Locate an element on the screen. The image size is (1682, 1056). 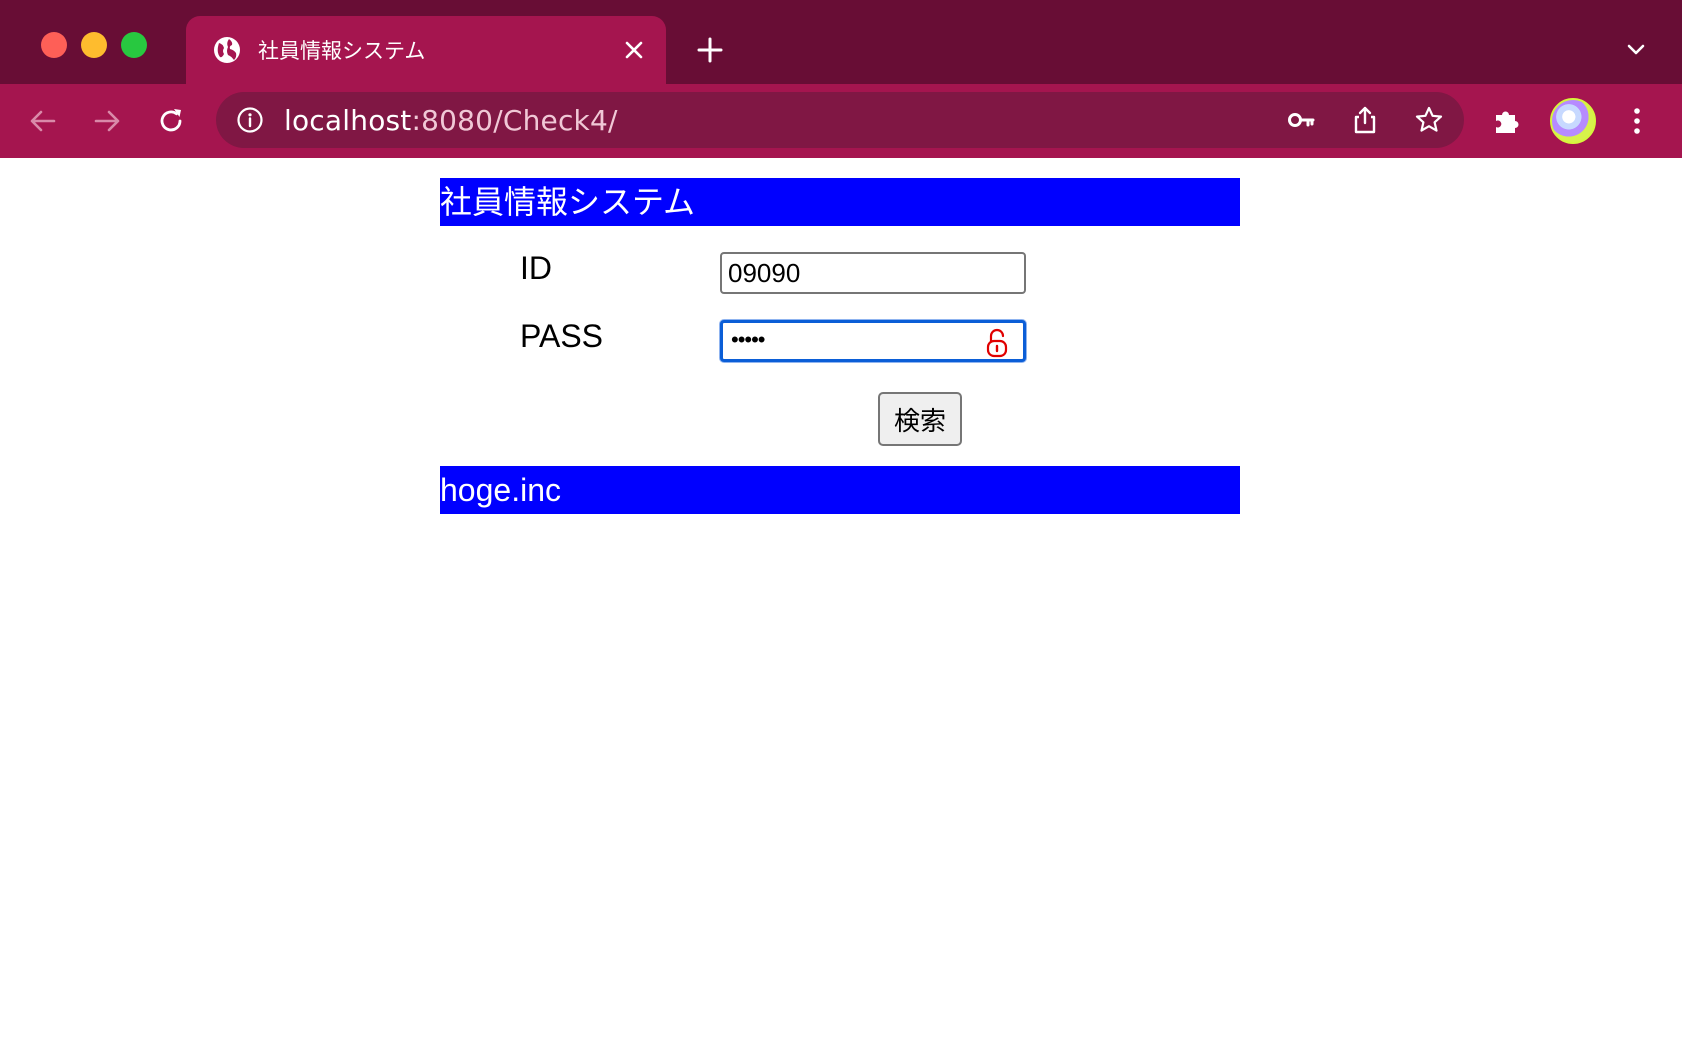
forward-arrow-icon is located at coordinates (107, 121).